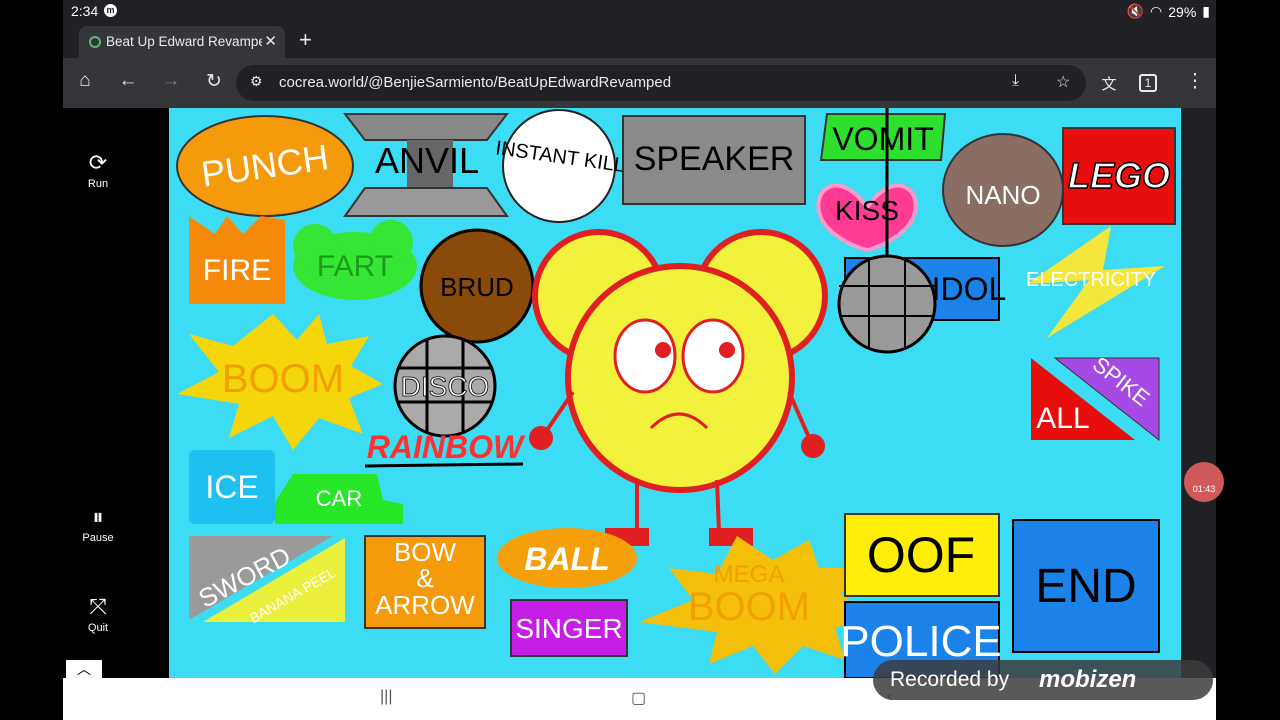 This screenshot has height=720, width=1280. Describe the element at coordinates (887, 304) in the screenshot. I see `hanging-disco-ball` at that location.